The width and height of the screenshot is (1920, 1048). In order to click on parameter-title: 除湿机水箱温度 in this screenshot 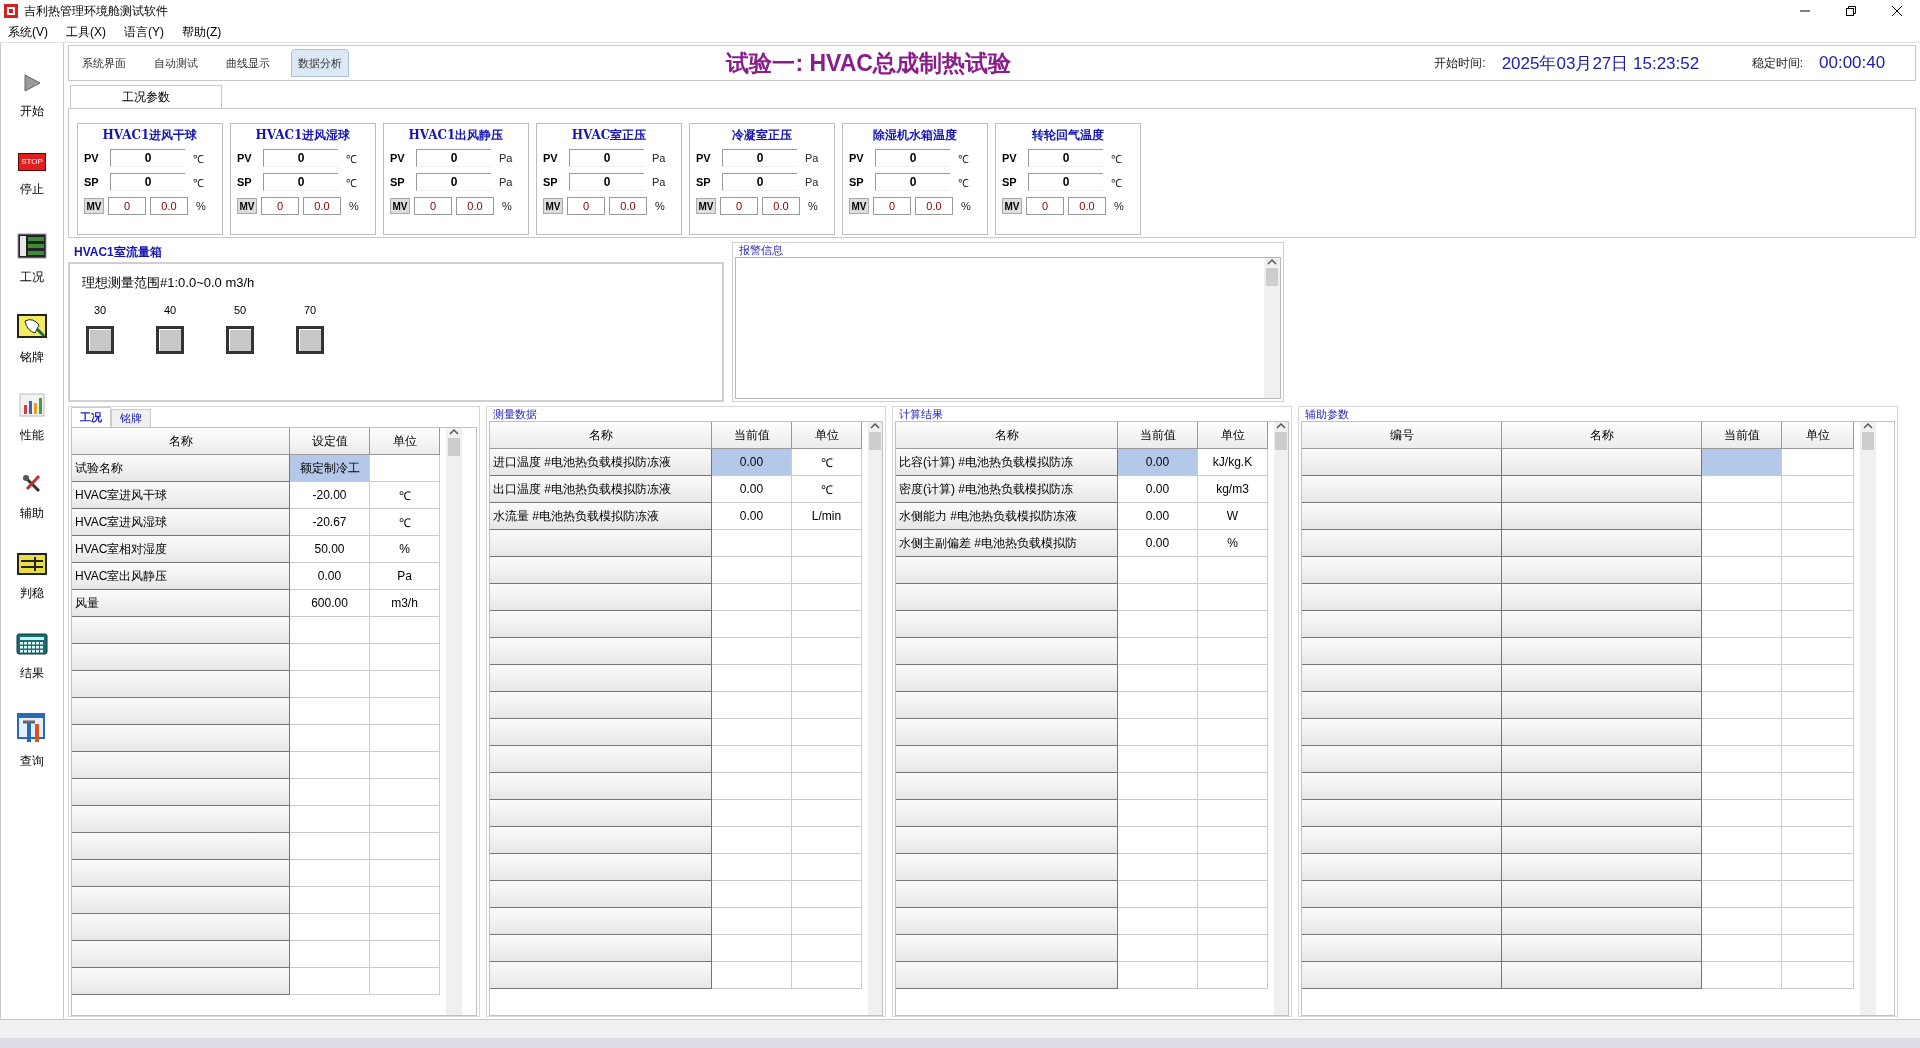, I will do `click(915, 135)`.